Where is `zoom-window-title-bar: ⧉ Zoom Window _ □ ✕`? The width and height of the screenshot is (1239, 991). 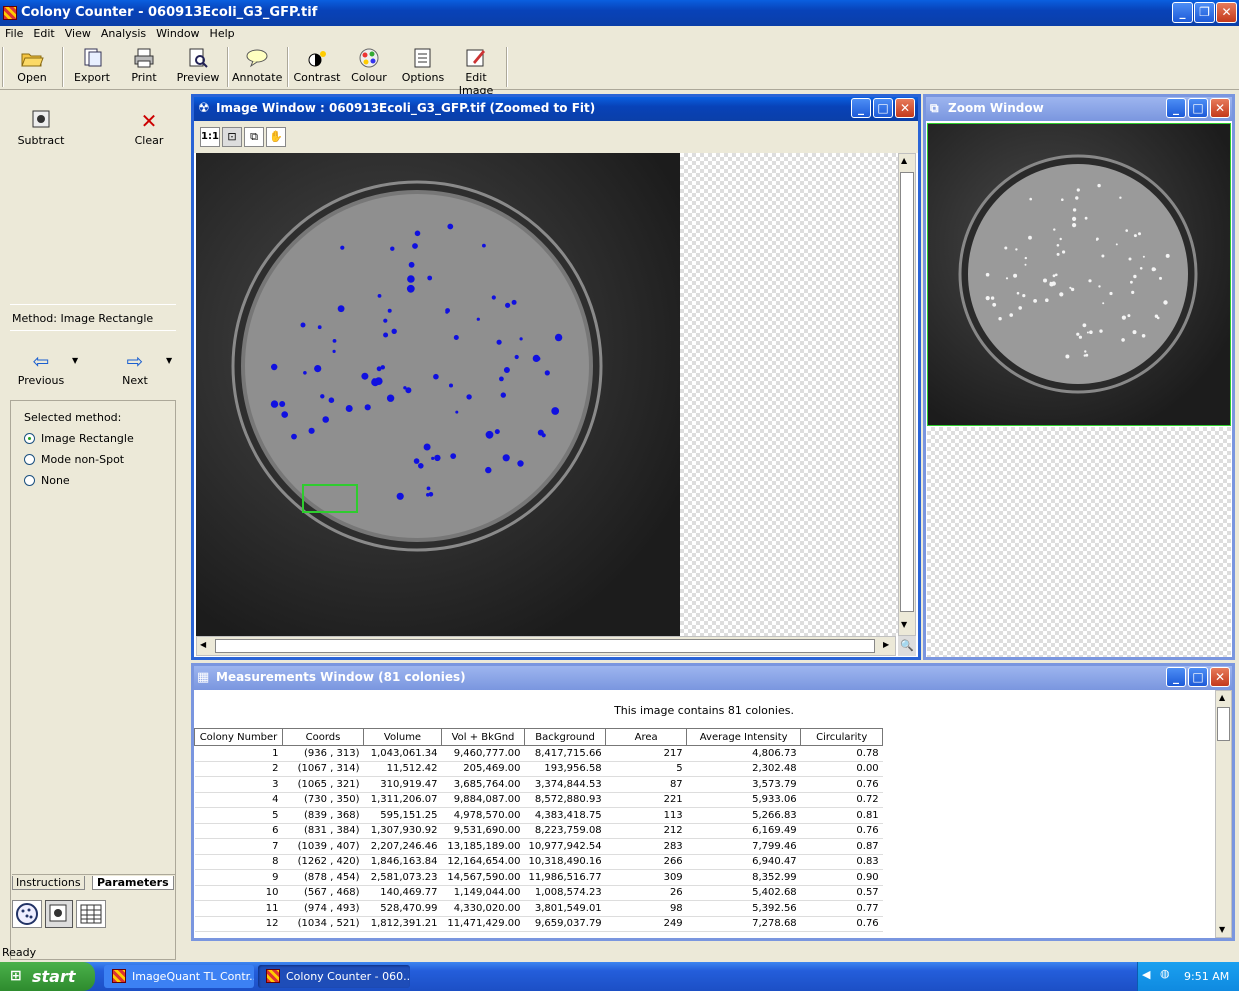 zoom-window-title-bar: ⧉ Zoom Window _ □ ✕ is located at coordinates (1079, 109).